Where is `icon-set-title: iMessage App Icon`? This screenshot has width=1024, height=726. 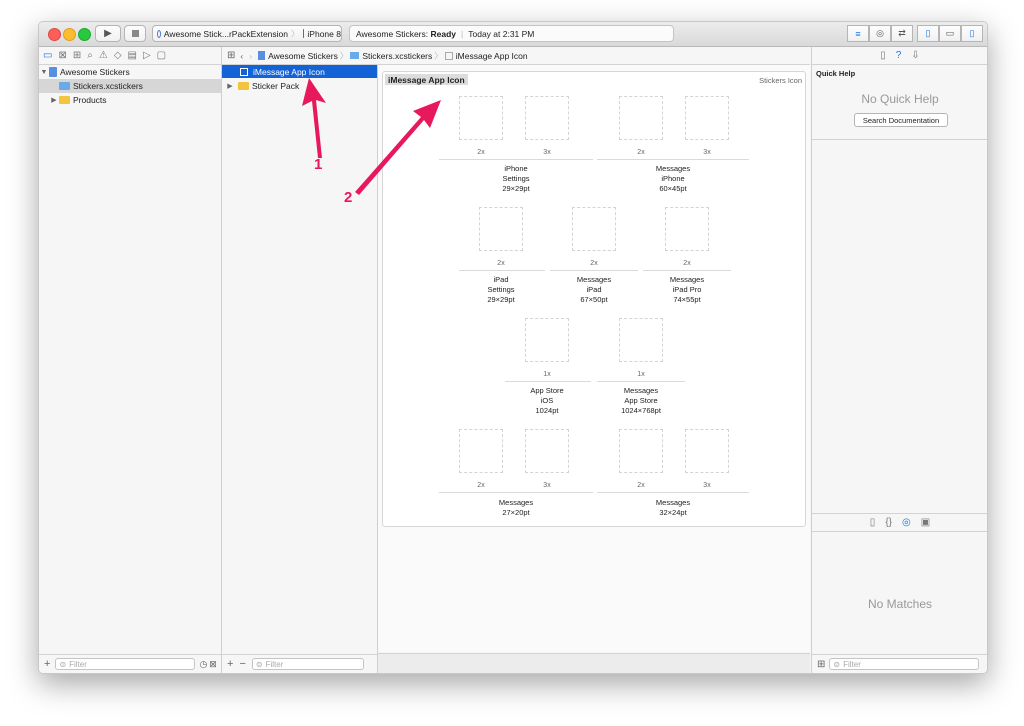 icon-set-title: iMessage App Icon is located at coordinates (426, 79).